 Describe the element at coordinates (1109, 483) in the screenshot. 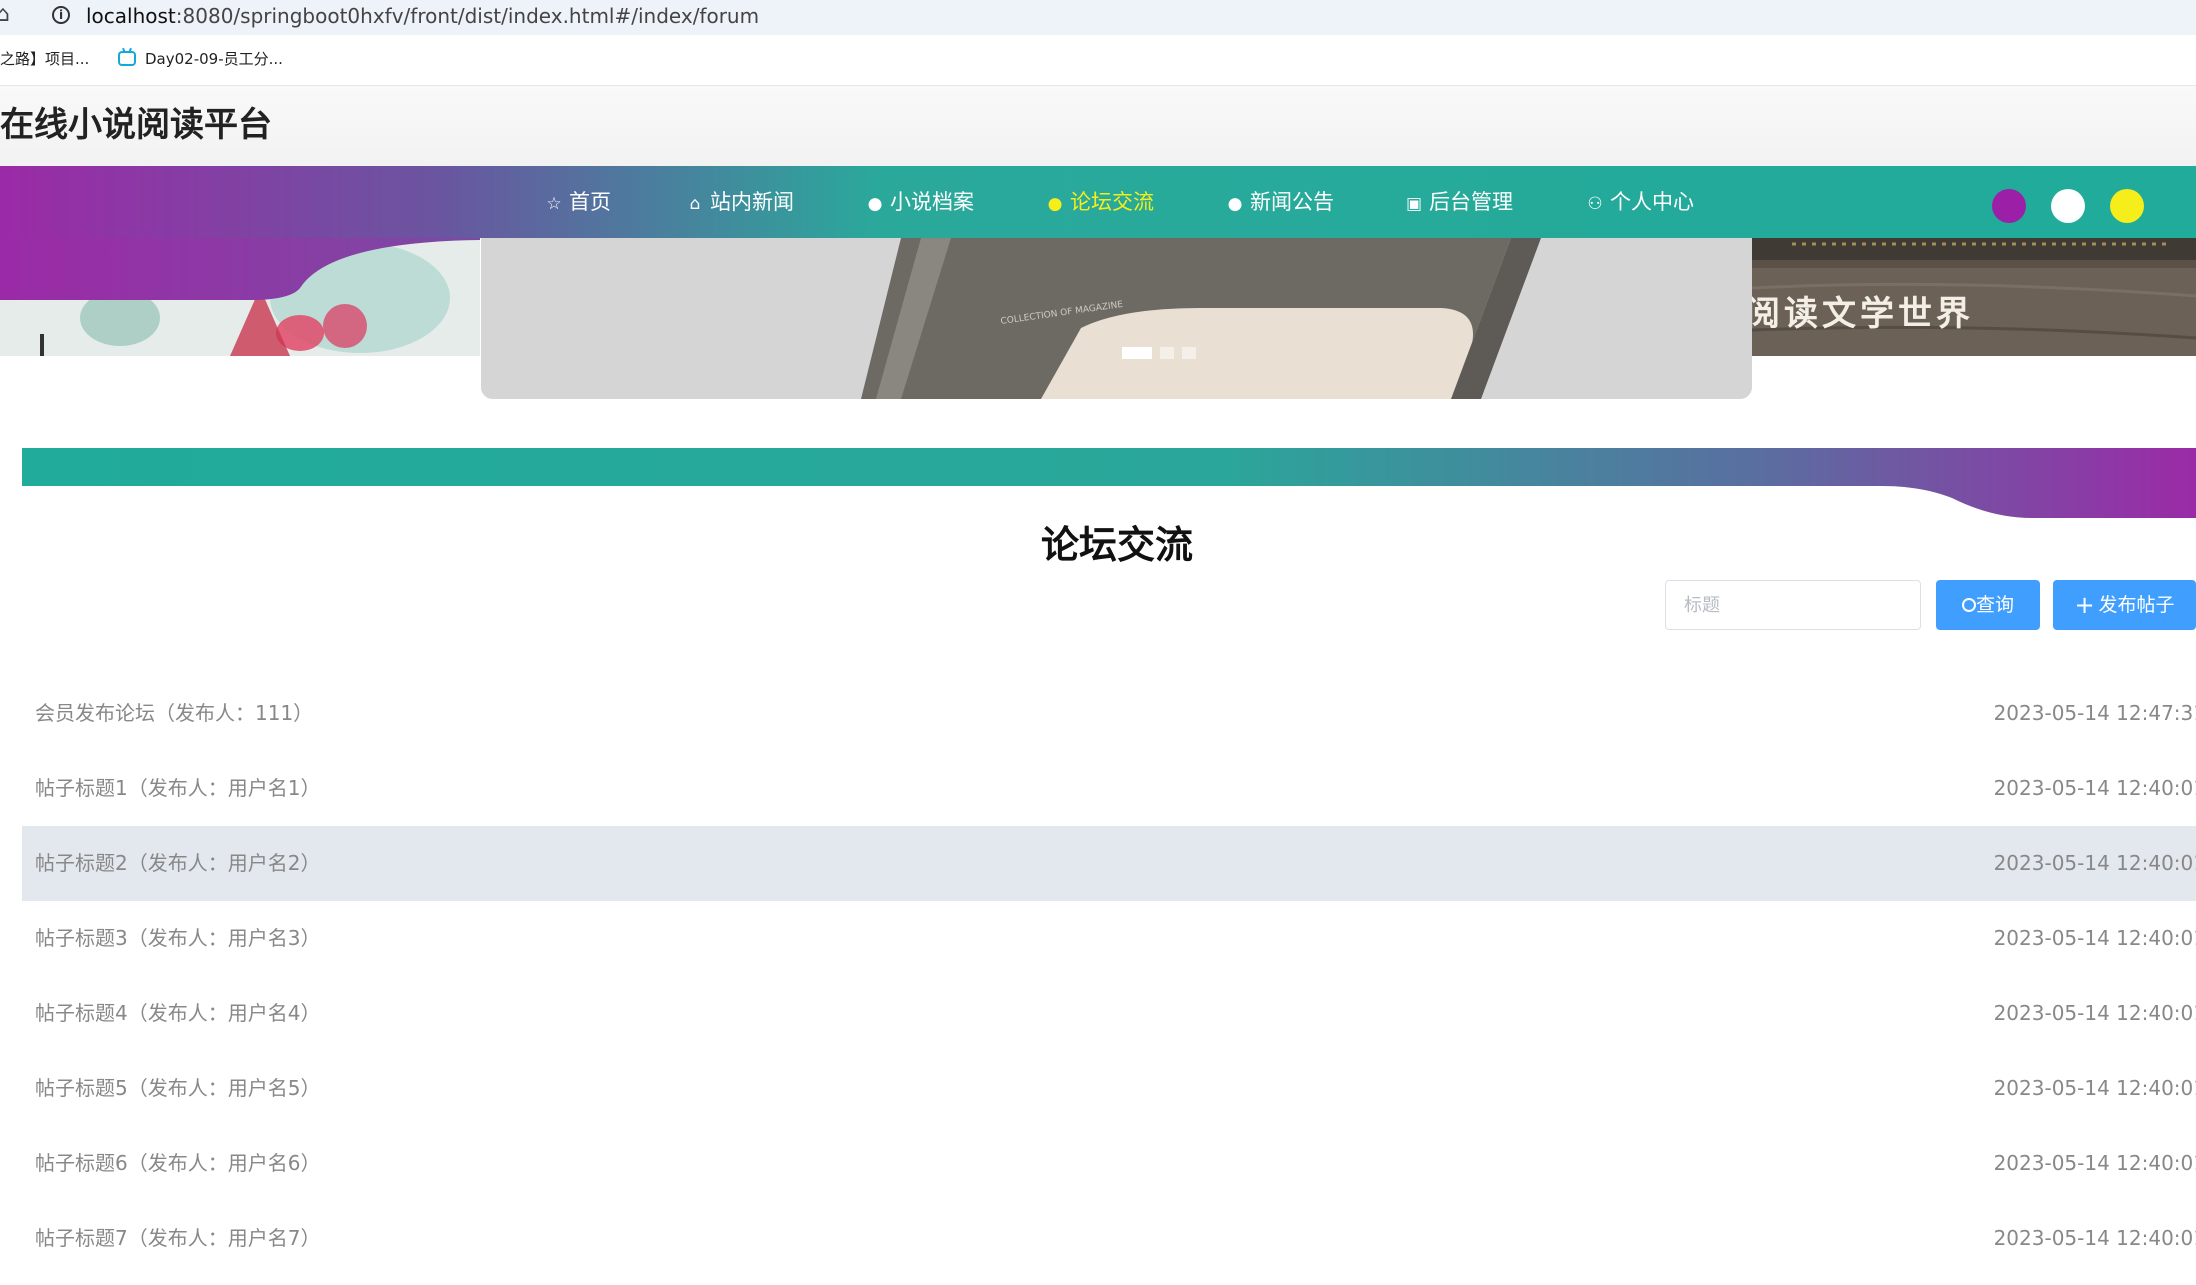

I see `section-header-band` at that location.